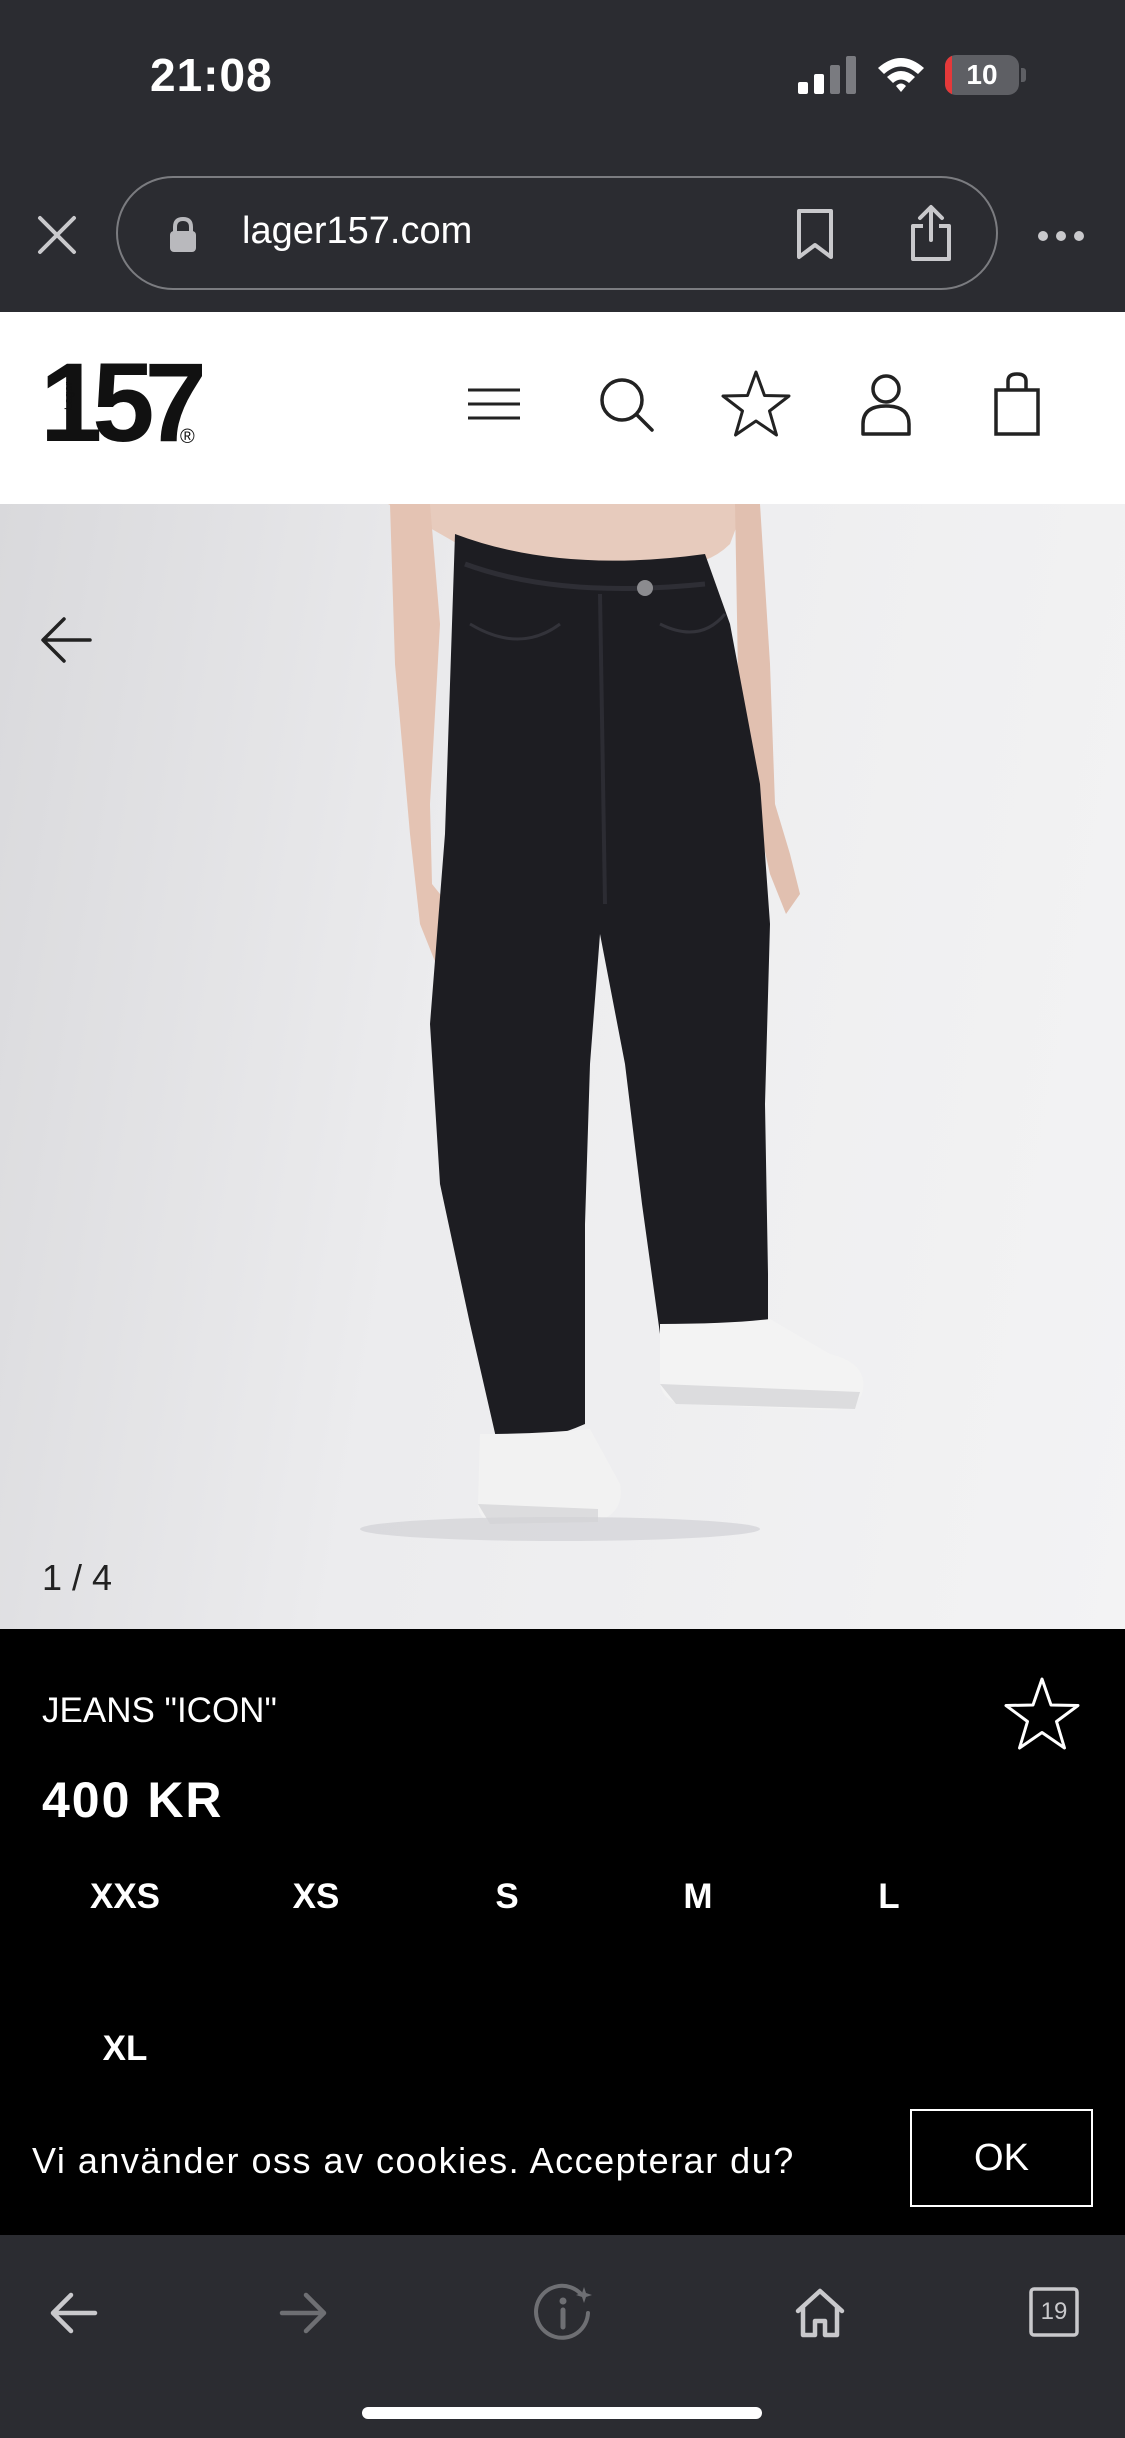  I want to click on battery-body: 10, so click(982, 75).